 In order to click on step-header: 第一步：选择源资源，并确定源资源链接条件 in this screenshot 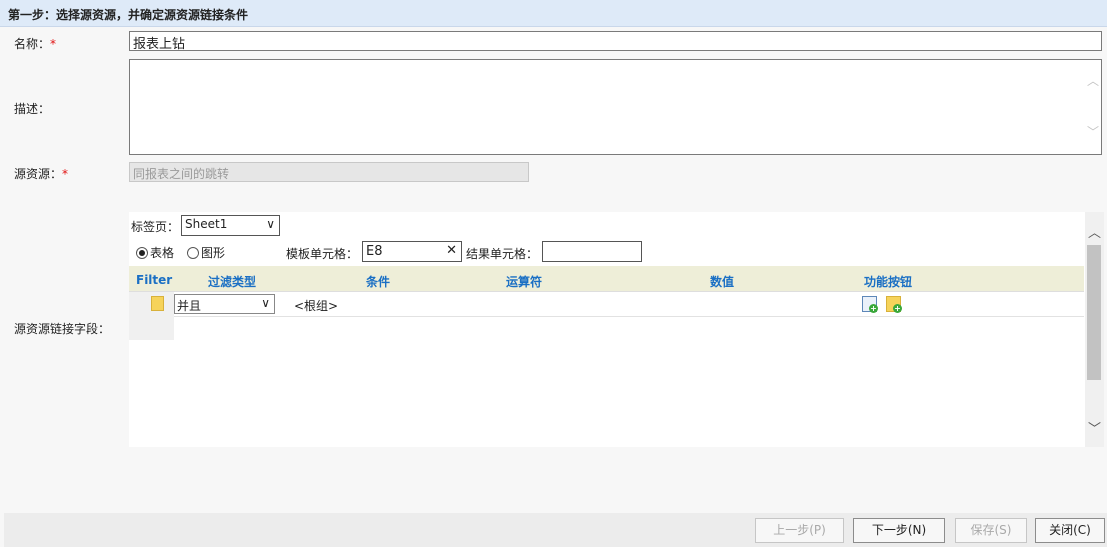, I will do `click(553, 13)`.